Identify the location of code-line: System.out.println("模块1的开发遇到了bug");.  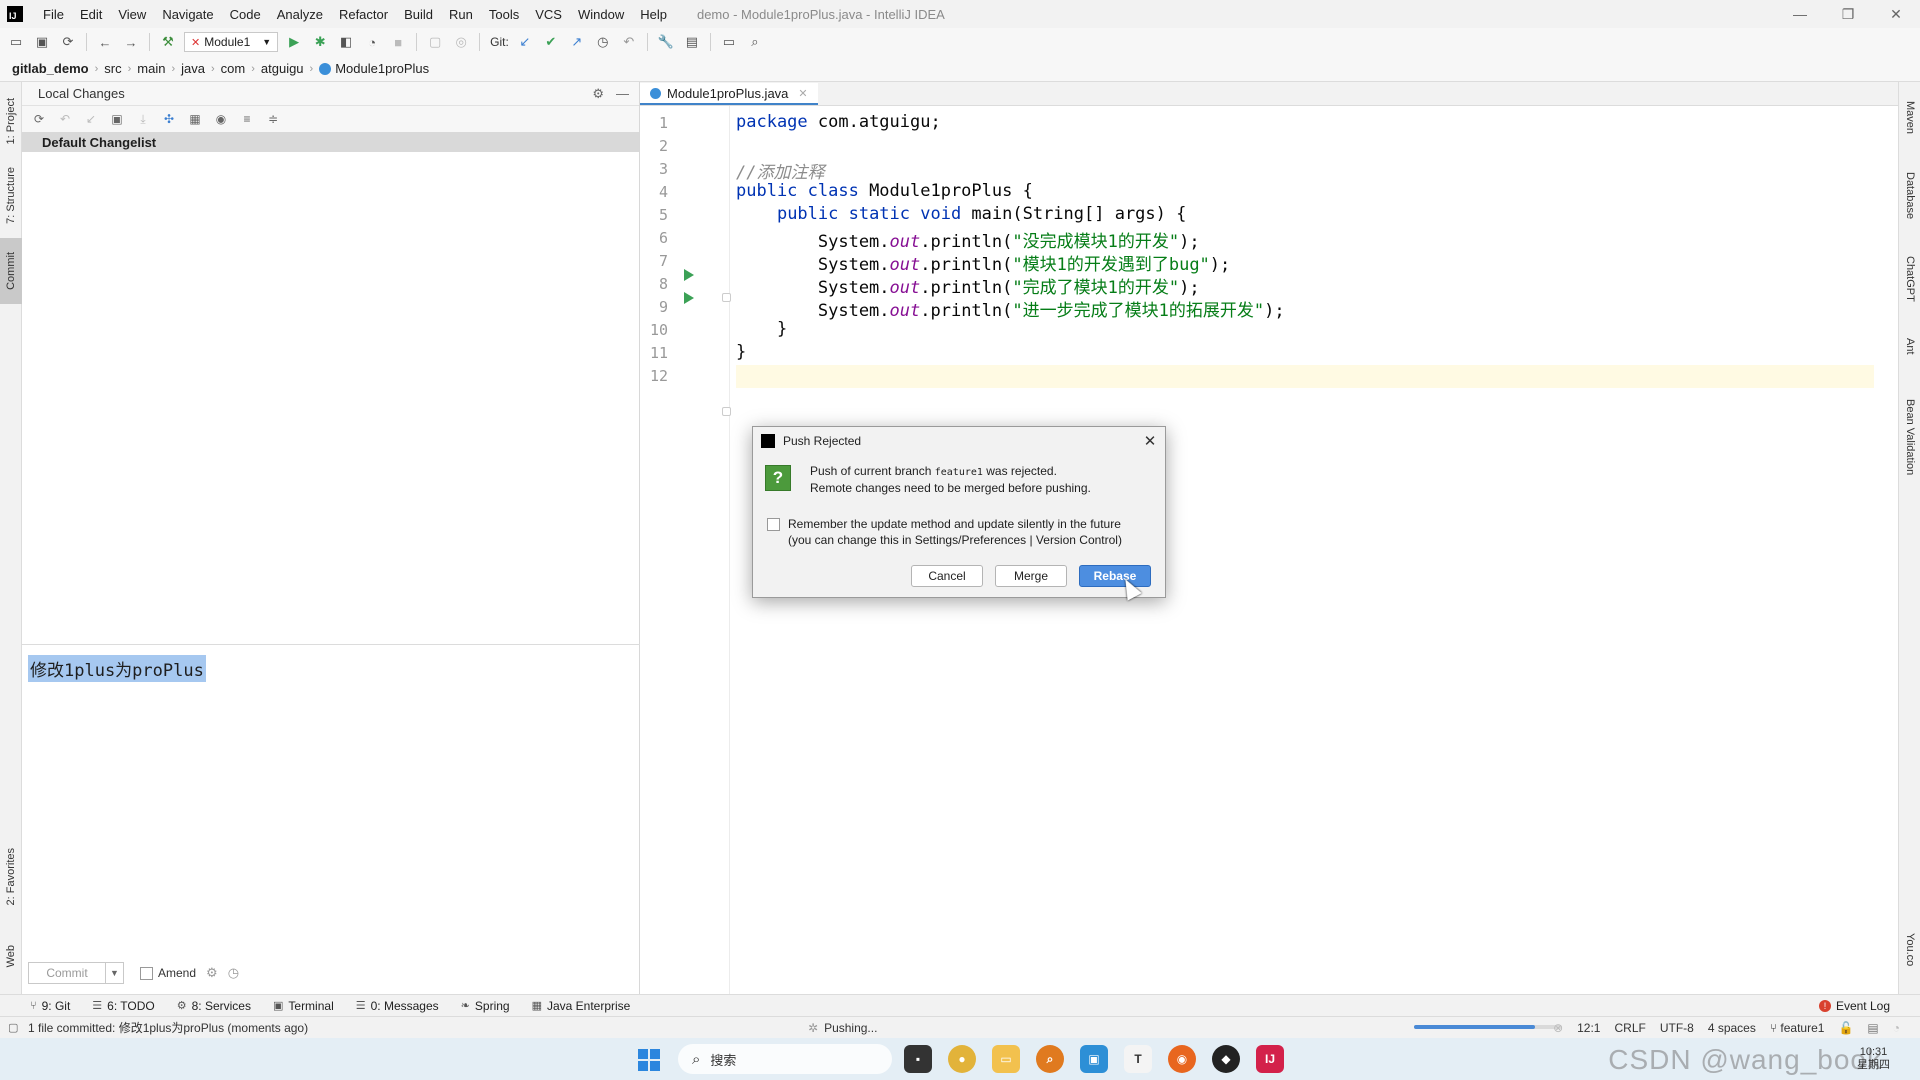
(983, 262).